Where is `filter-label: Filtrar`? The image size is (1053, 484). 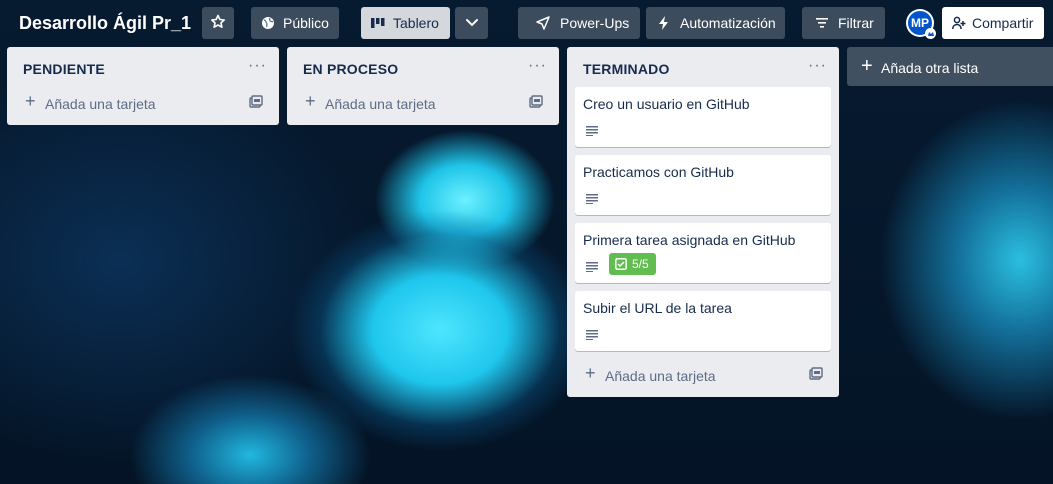
filter-label: Filtrar is located at coordinates (856, 23).